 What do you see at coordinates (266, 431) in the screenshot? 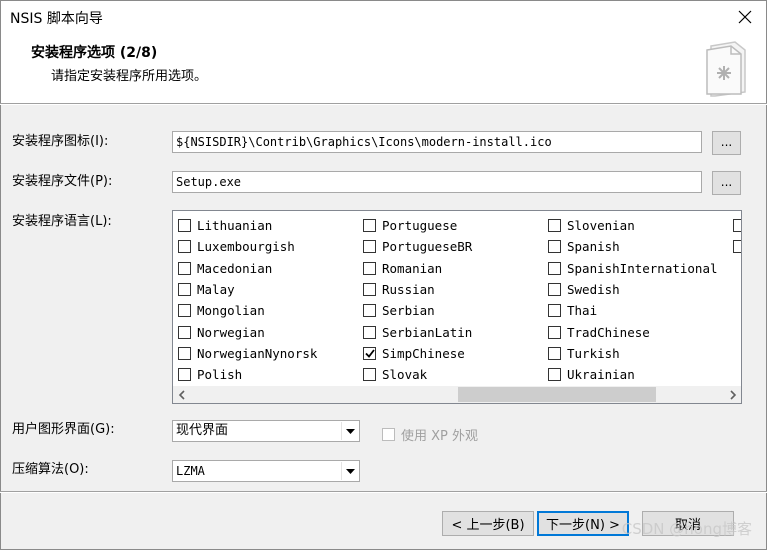
I see `ui-style-select: 现代界面` at bounding box center [266, 431].